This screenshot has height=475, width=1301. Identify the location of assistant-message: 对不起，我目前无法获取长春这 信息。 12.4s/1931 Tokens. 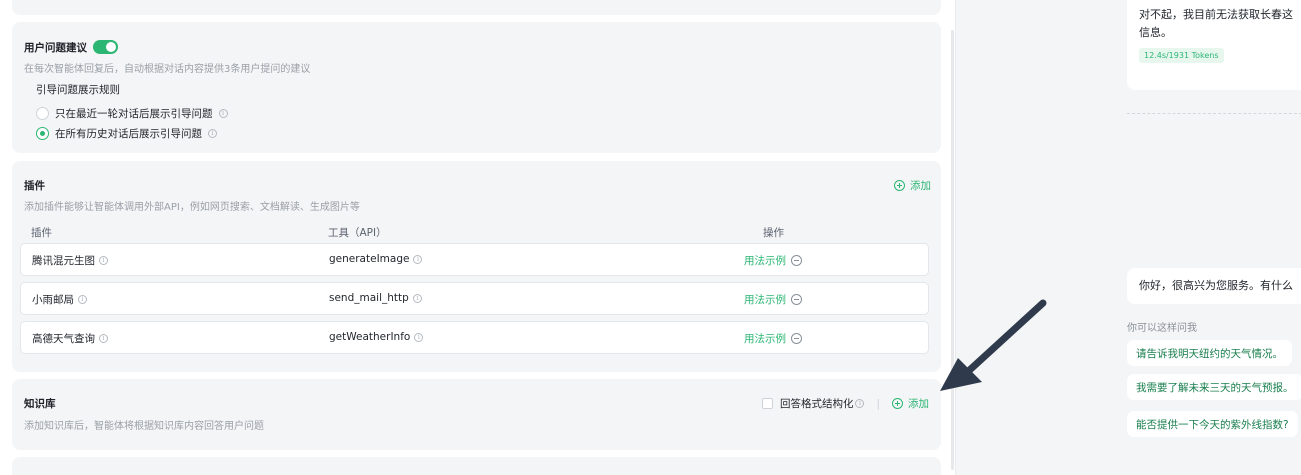
(1214, 45).